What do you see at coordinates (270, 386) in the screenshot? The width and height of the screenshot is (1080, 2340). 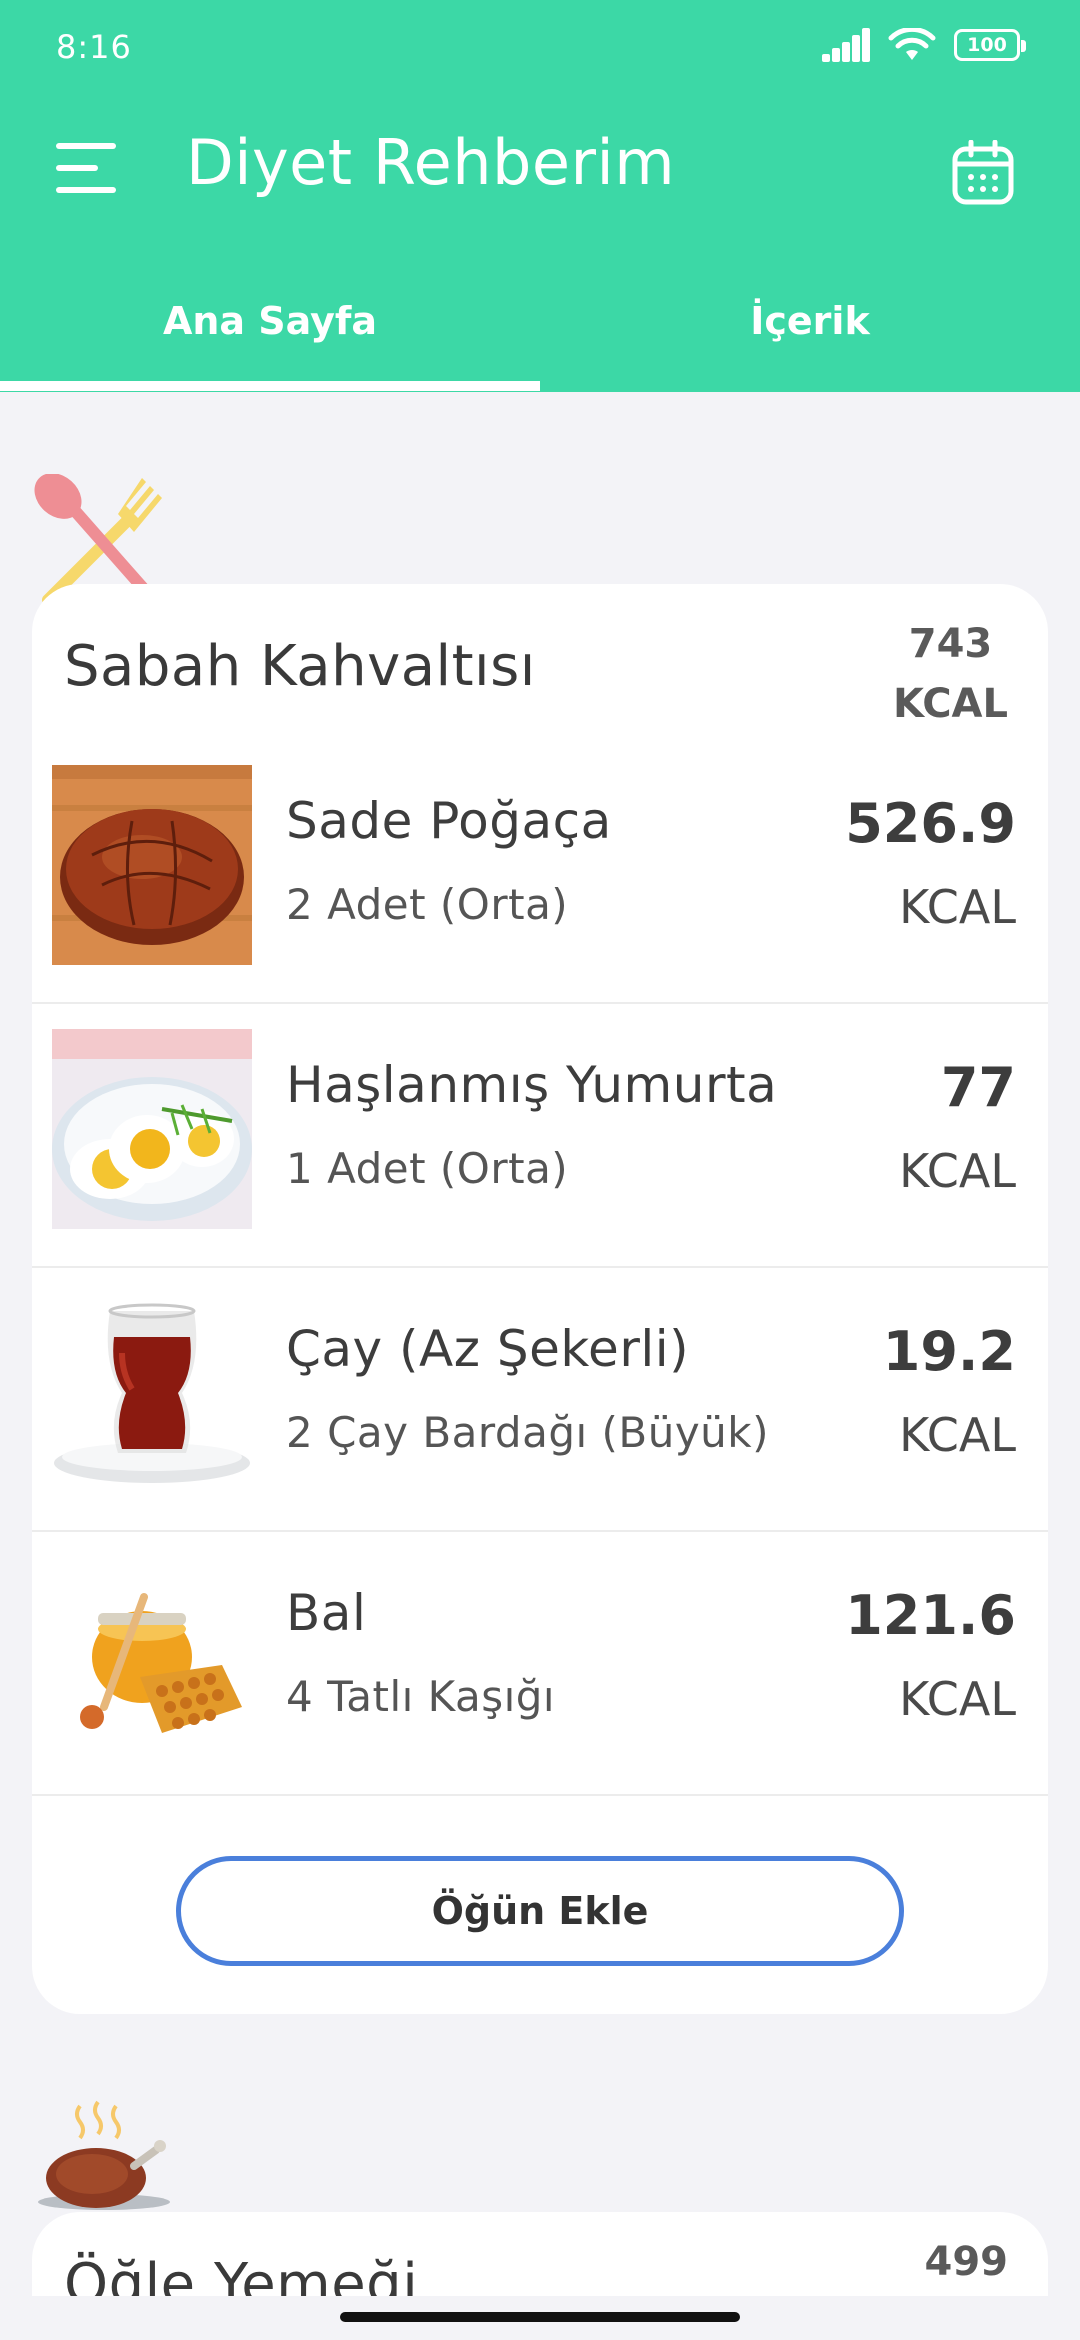 I see `active-tab-indicator` at bounding box center [270, 386].